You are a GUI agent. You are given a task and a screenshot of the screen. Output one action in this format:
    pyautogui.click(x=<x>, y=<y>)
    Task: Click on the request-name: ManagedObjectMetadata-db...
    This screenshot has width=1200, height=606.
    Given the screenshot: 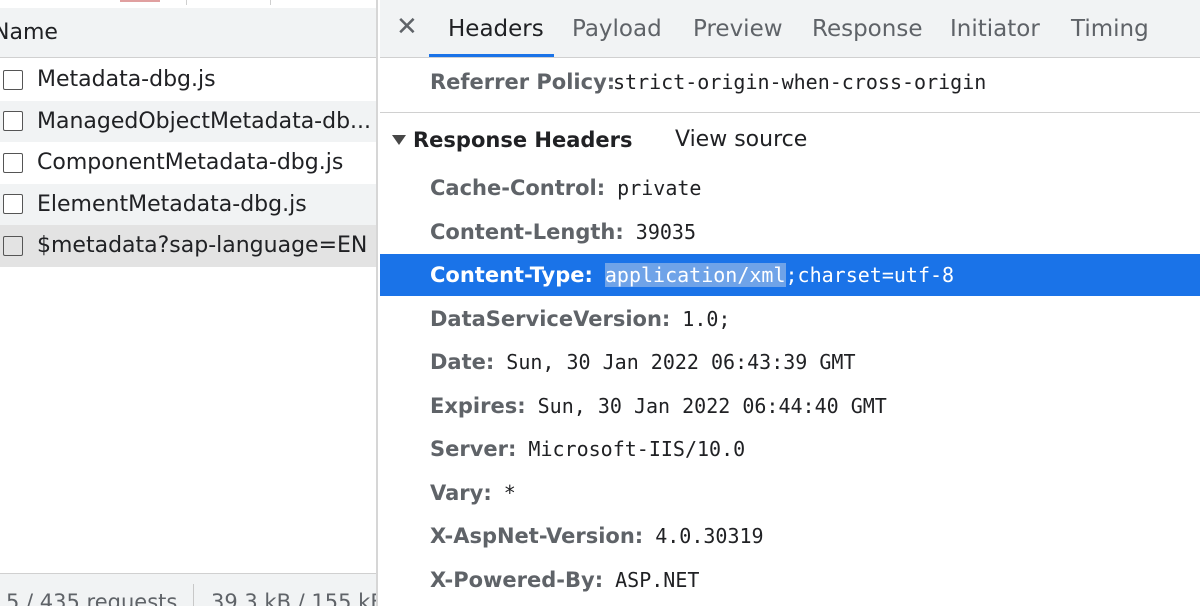 What is the action you would take?
    pyautogui.click(x=204, y=121)
    